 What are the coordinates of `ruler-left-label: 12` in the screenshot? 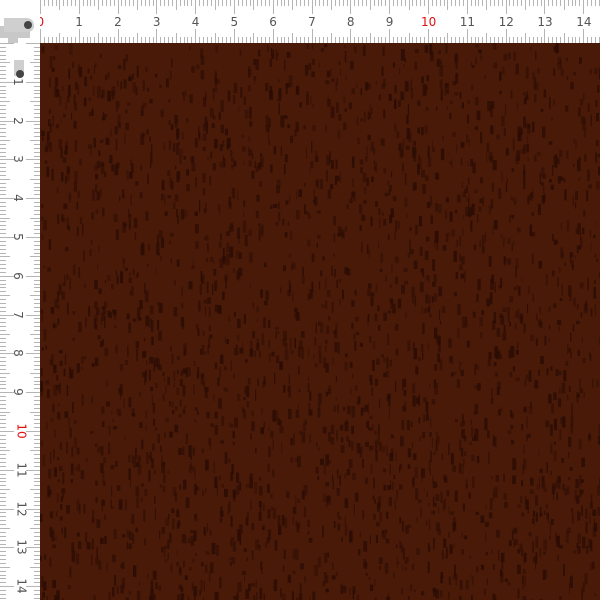 It's located at (22, 508).